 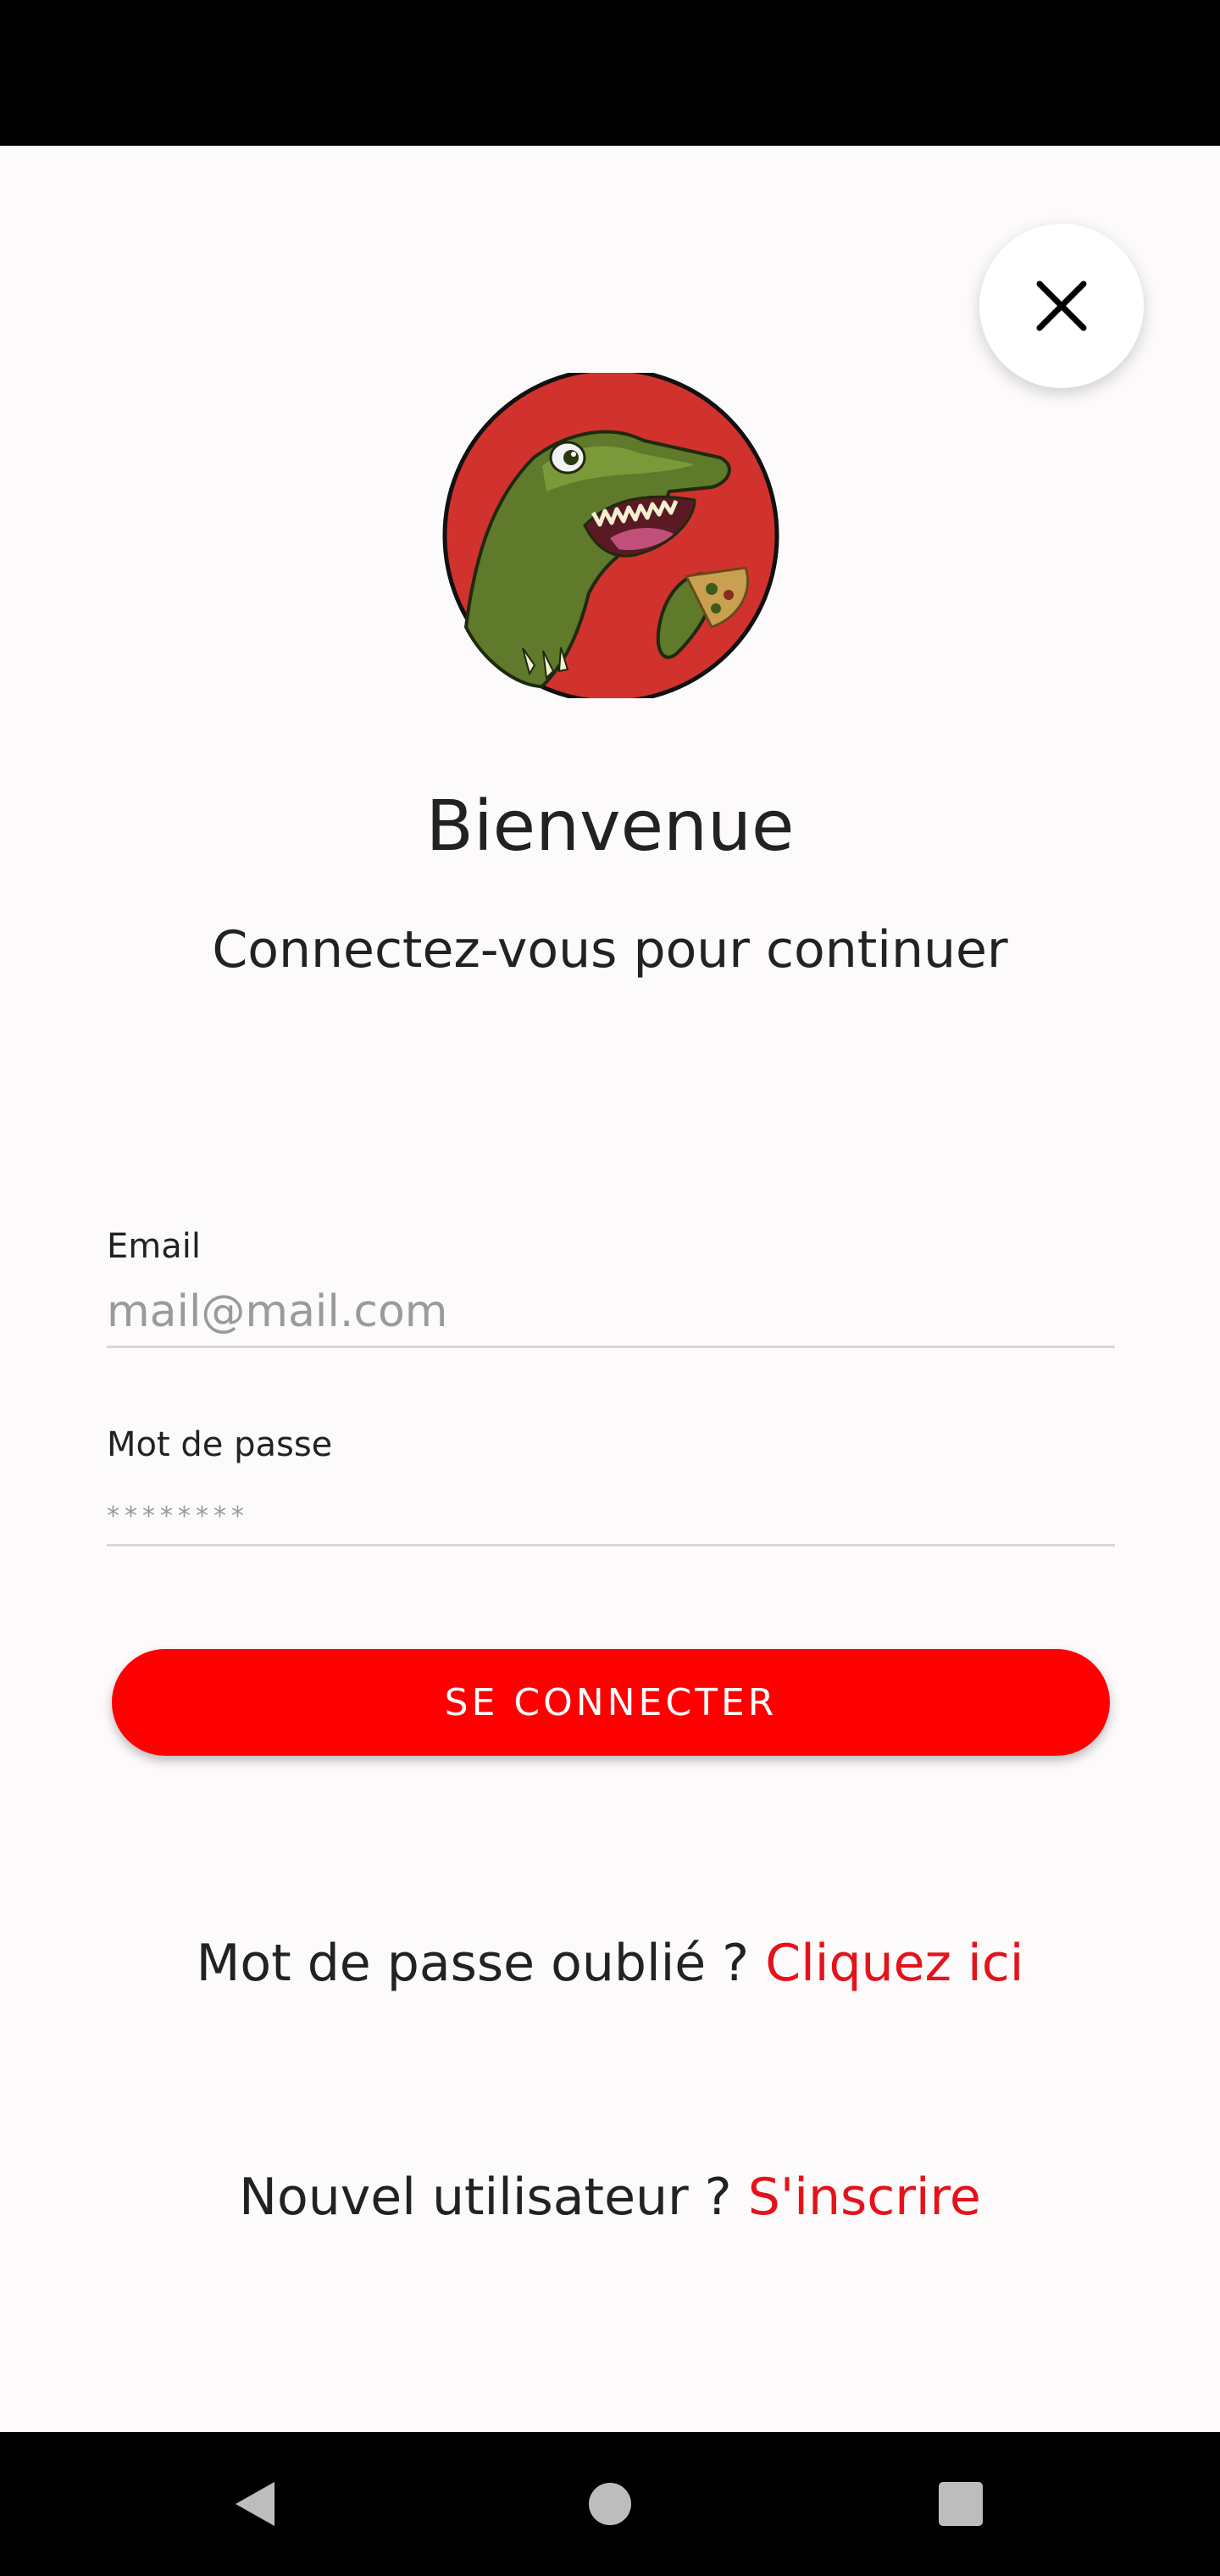 I want to click on forgot-password-text: Mot de passe oublié ?, so click(x=473, y=1964).